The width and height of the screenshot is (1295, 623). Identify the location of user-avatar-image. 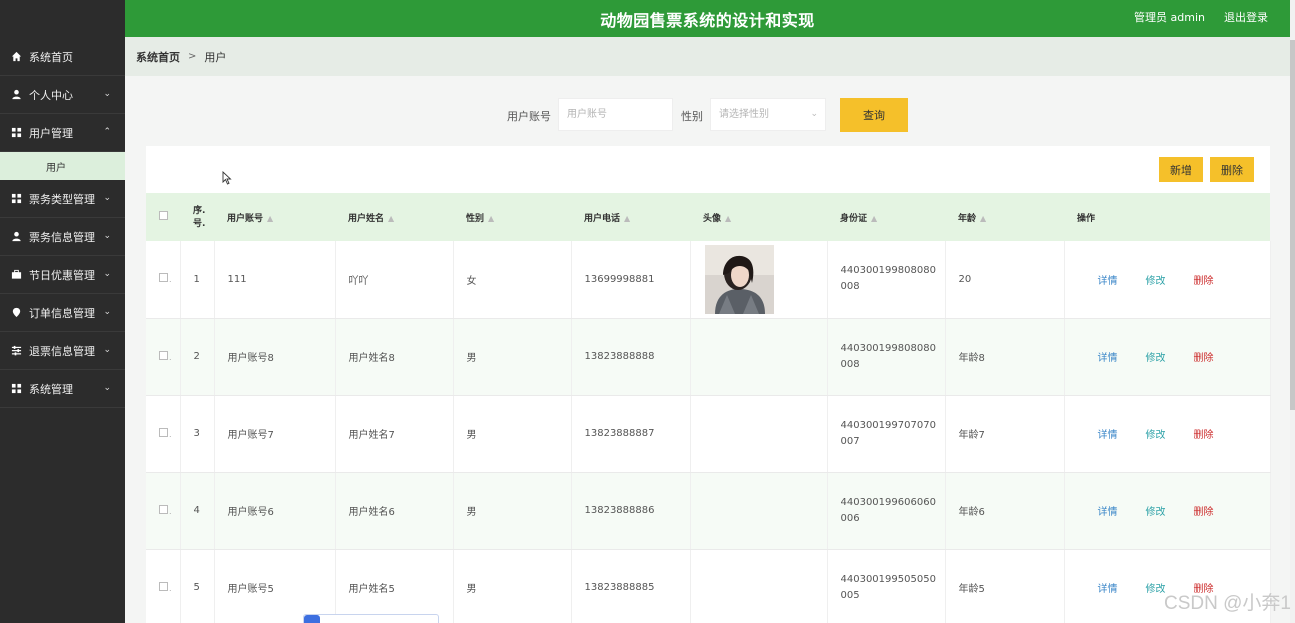
(739, 279).